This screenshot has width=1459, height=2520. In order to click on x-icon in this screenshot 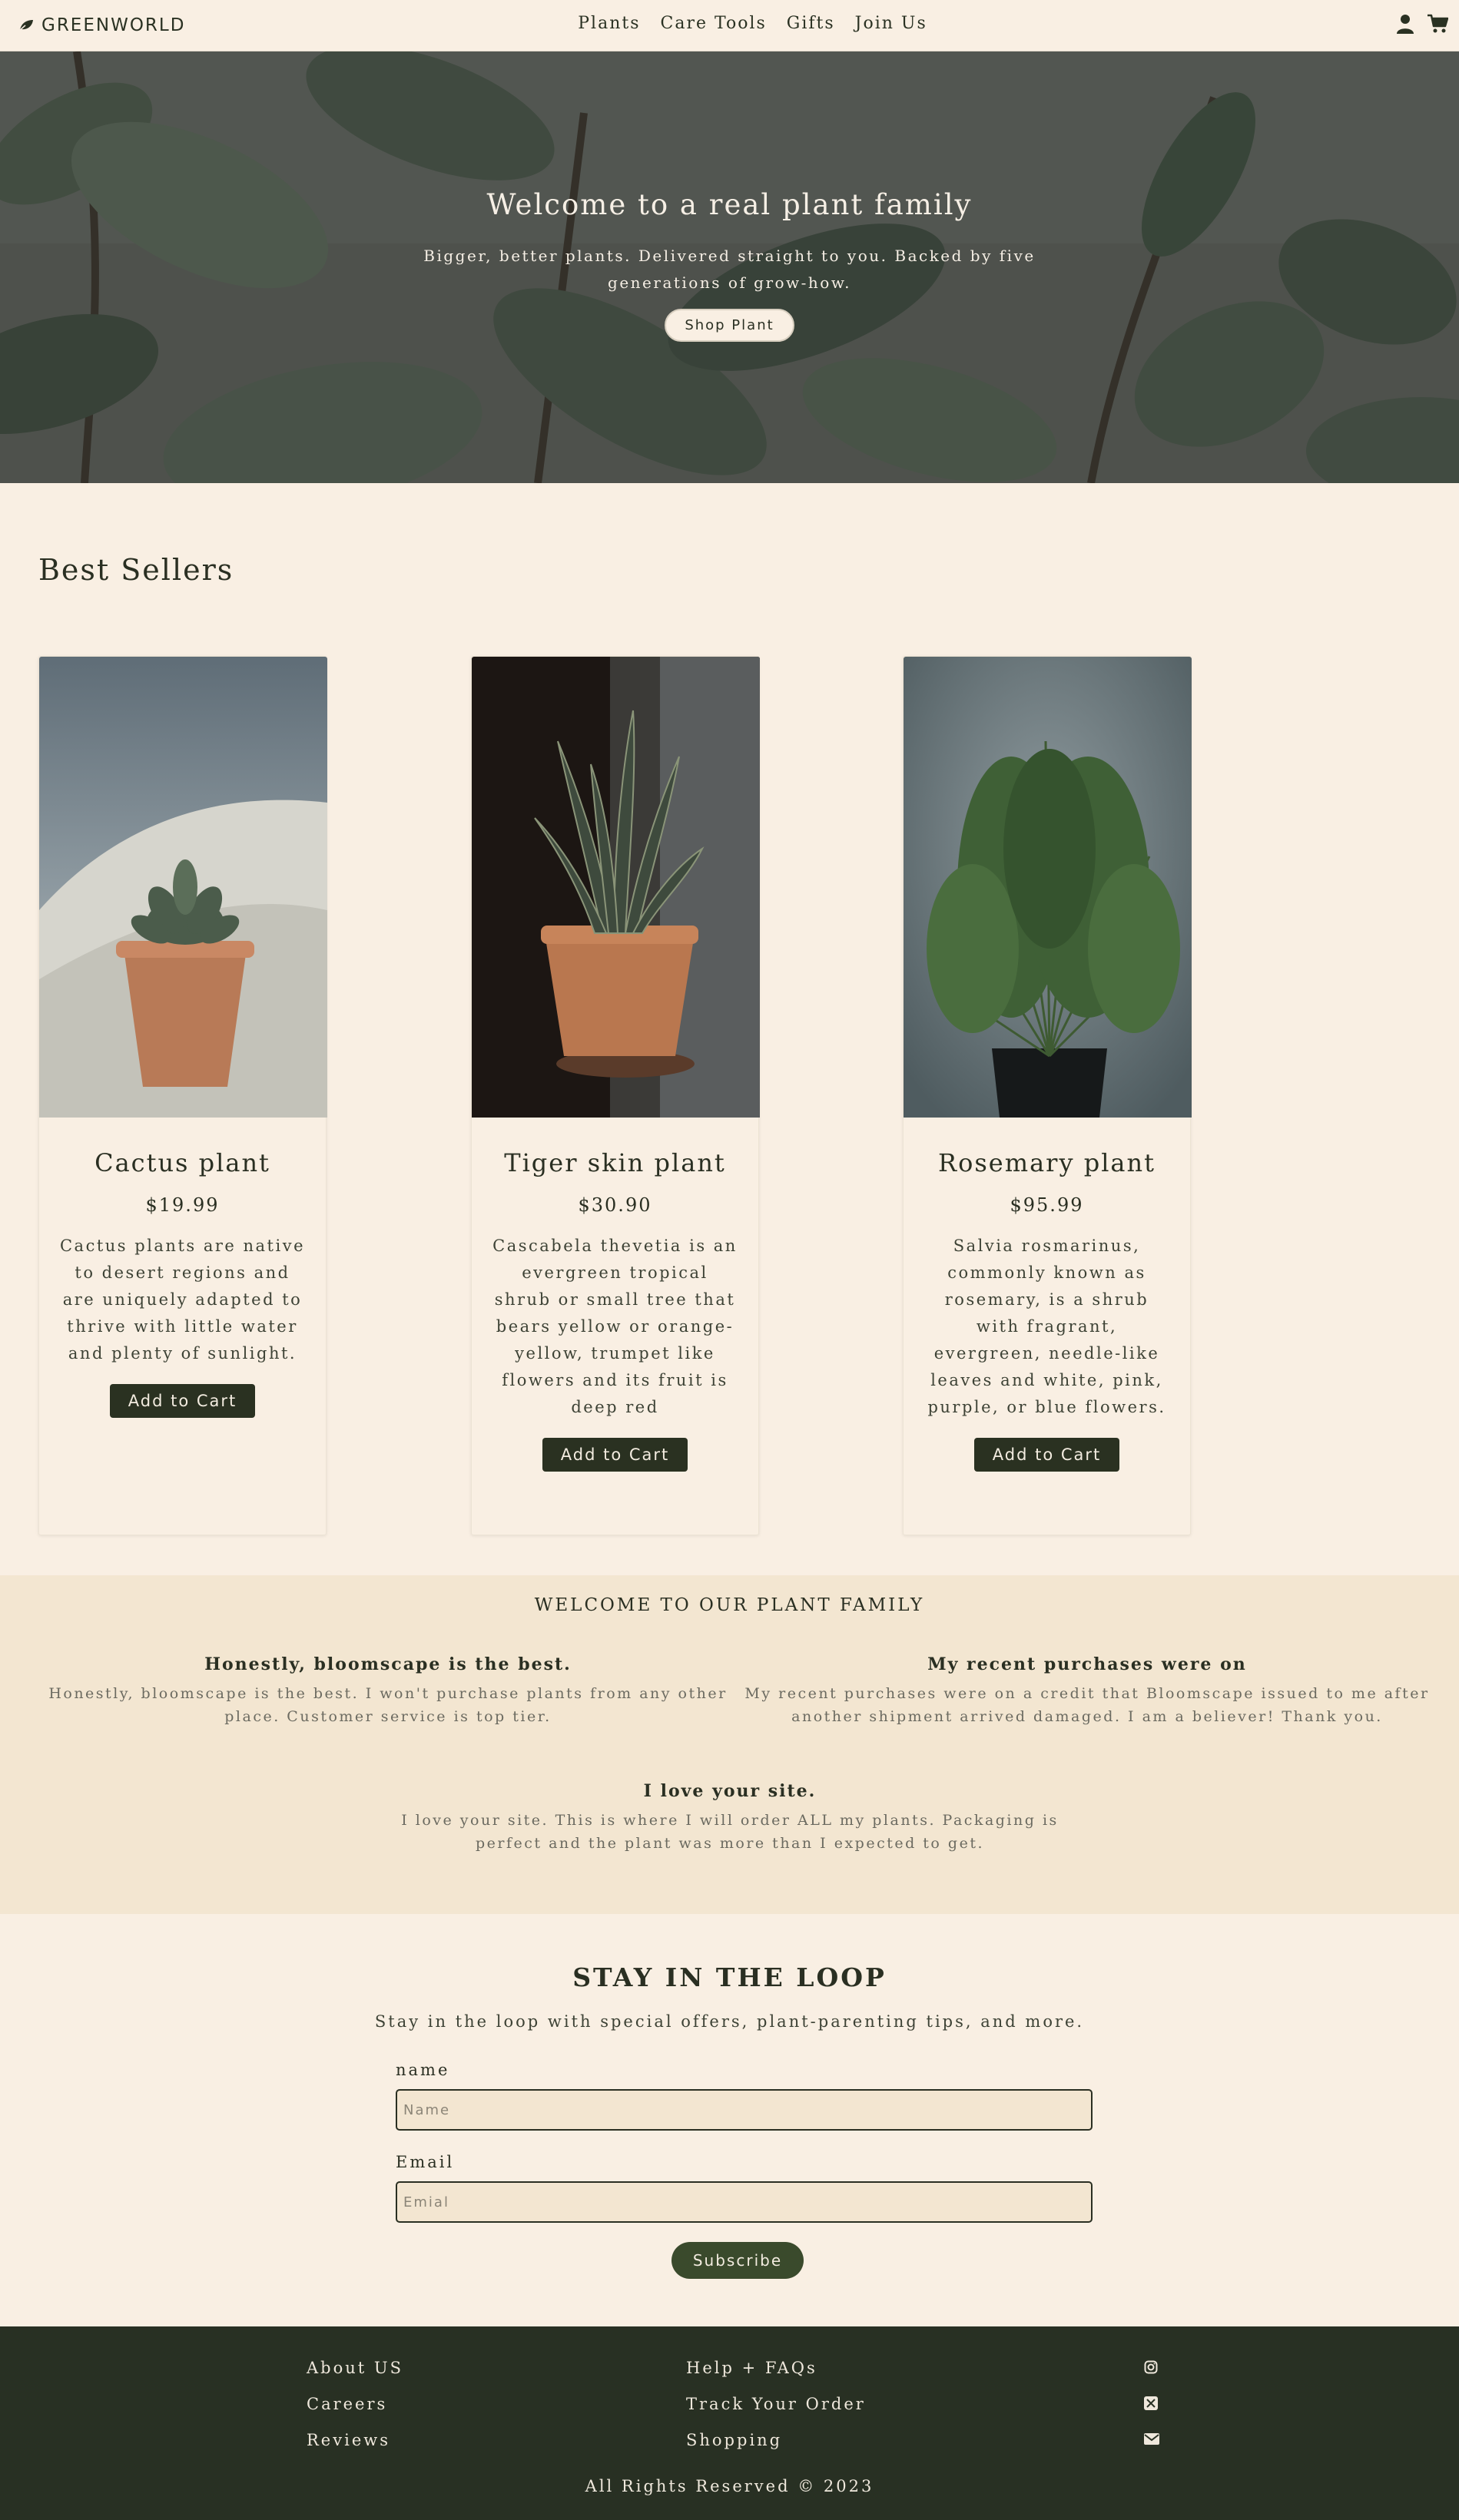, I will do `click(1151, 2403)`.